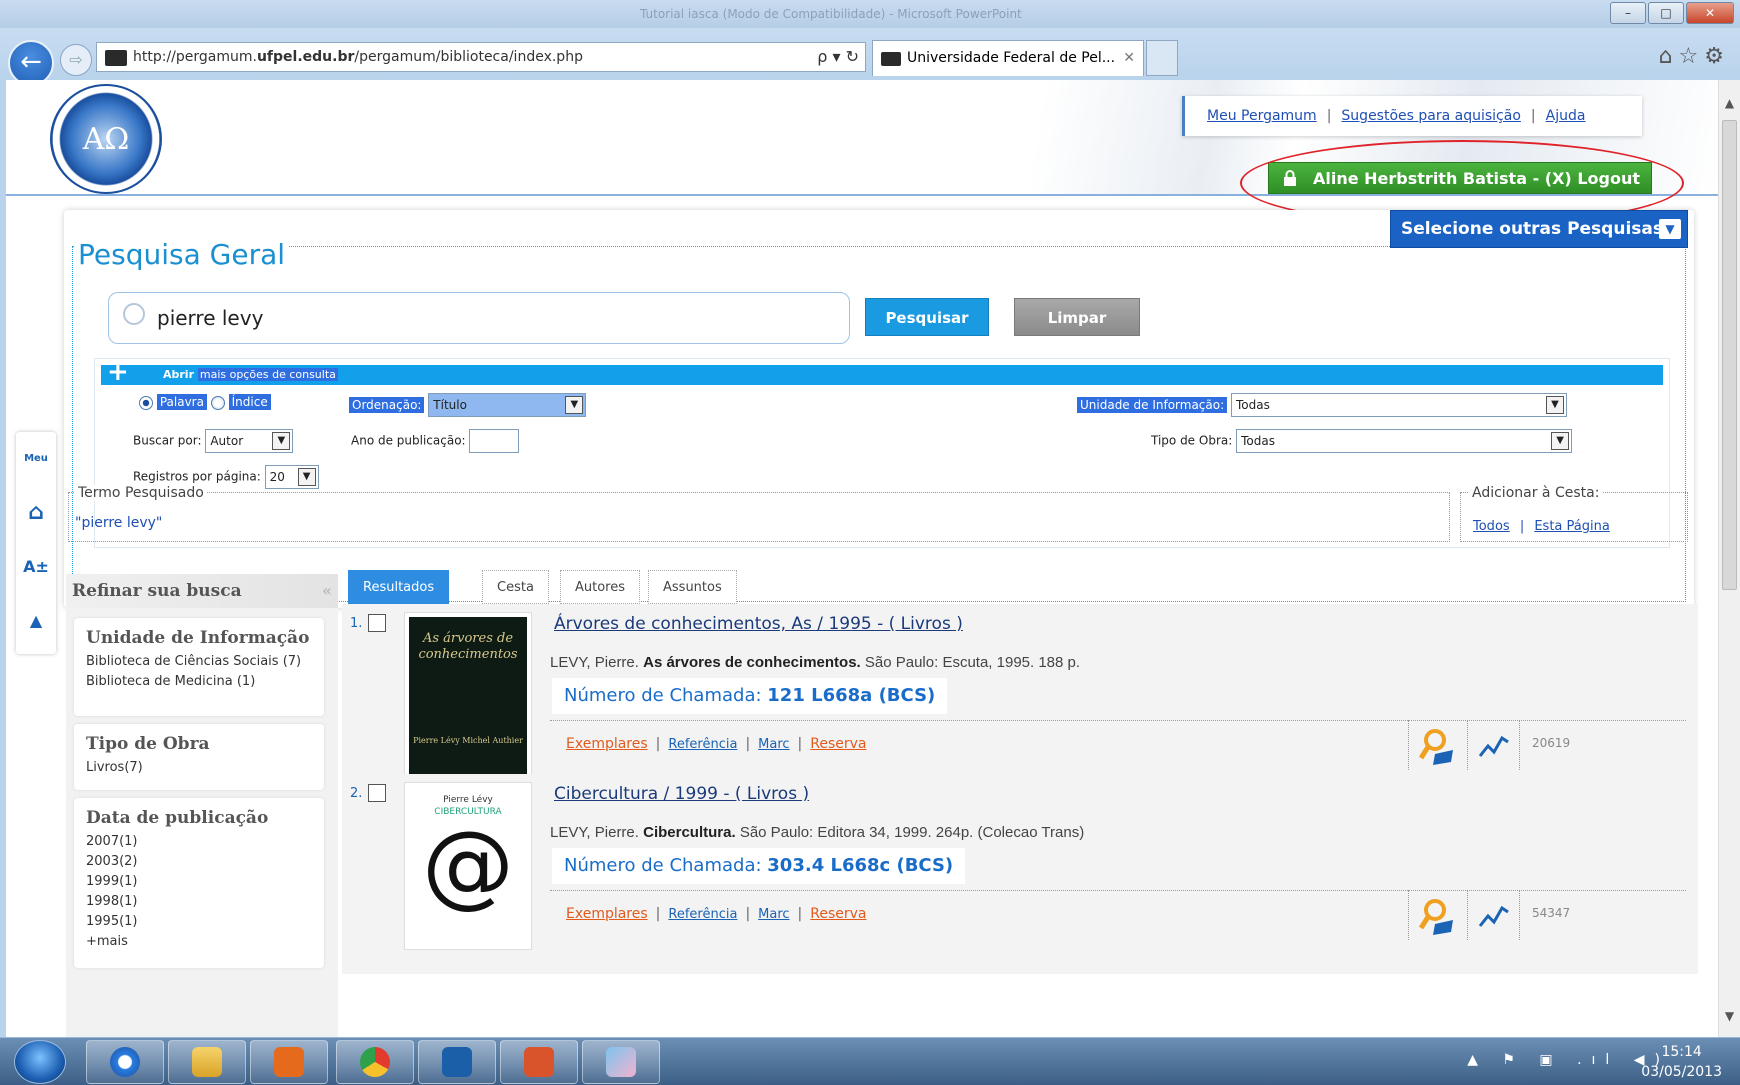  What do you see at coordinates (146, 402) in the screenshot?
I see `radio-palavra` at bounding box center [146, 402].